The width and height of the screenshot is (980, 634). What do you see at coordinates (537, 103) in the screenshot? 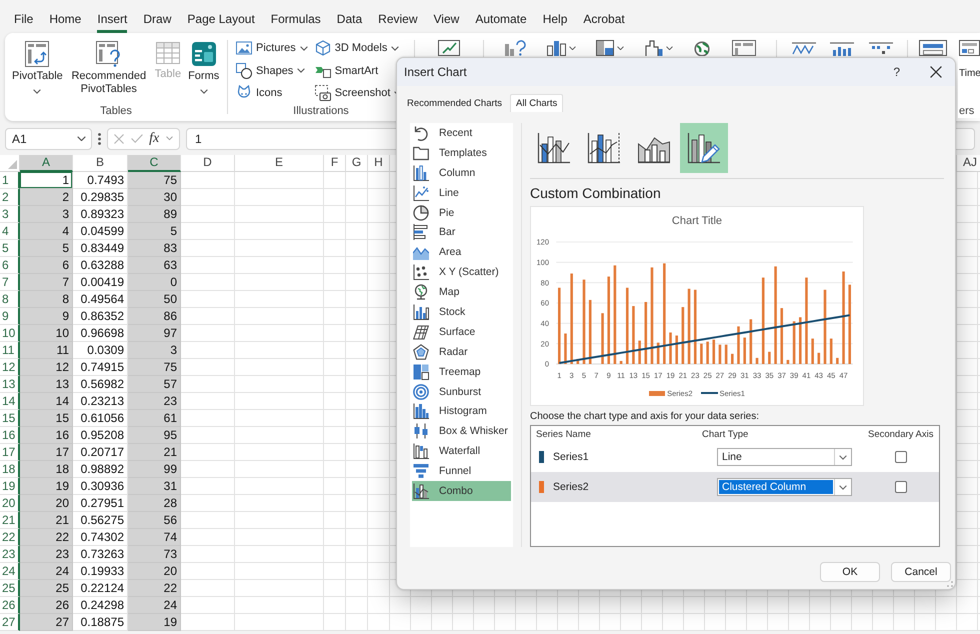
I see `dialog-tab: All Charts` at bounding box center [537, 103].